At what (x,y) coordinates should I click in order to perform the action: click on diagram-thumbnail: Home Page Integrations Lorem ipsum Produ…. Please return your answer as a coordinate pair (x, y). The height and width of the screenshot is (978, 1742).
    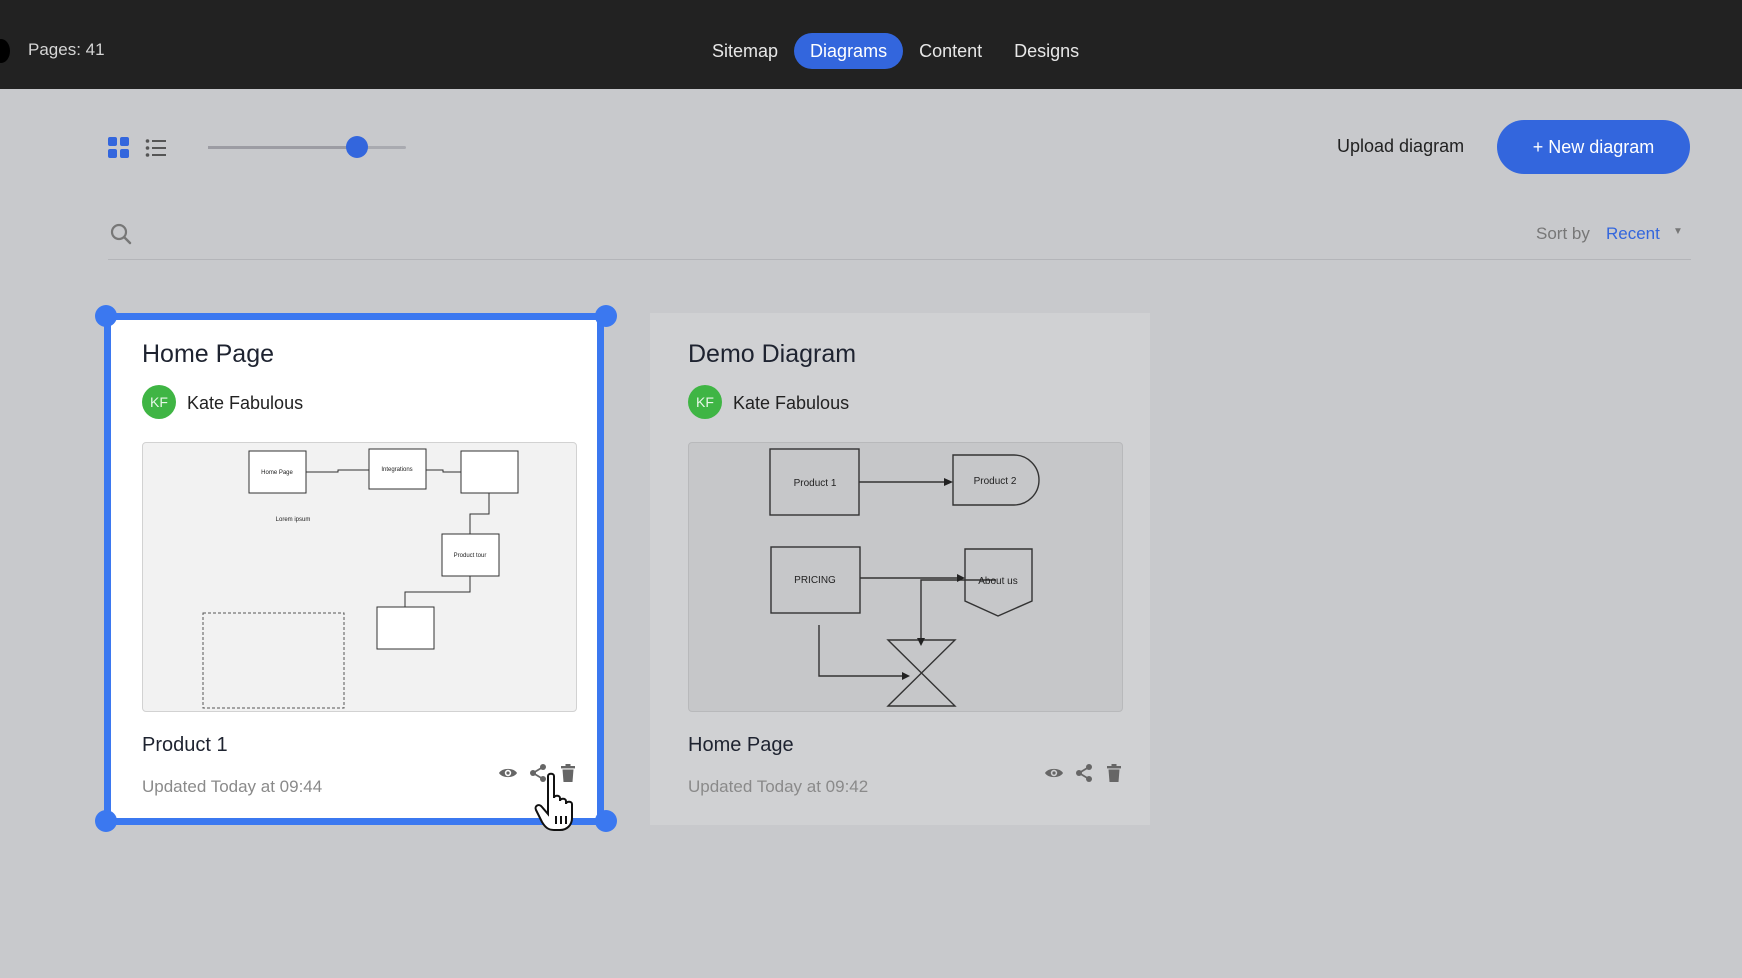
    Looking at the image, I should click on (359, 577).